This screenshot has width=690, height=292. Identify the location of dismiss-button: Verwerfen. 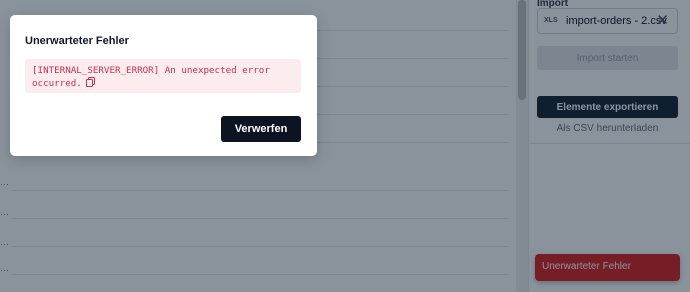
(261, 129).